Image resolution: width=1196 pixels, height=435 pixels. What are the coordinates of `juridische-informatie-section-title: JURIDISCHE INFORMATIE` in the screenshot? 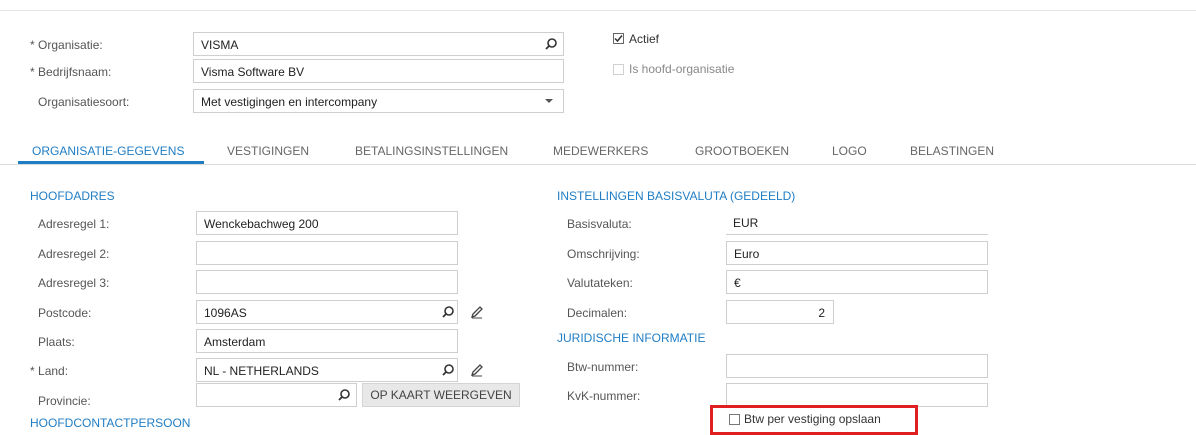 It's located at (631, 338).